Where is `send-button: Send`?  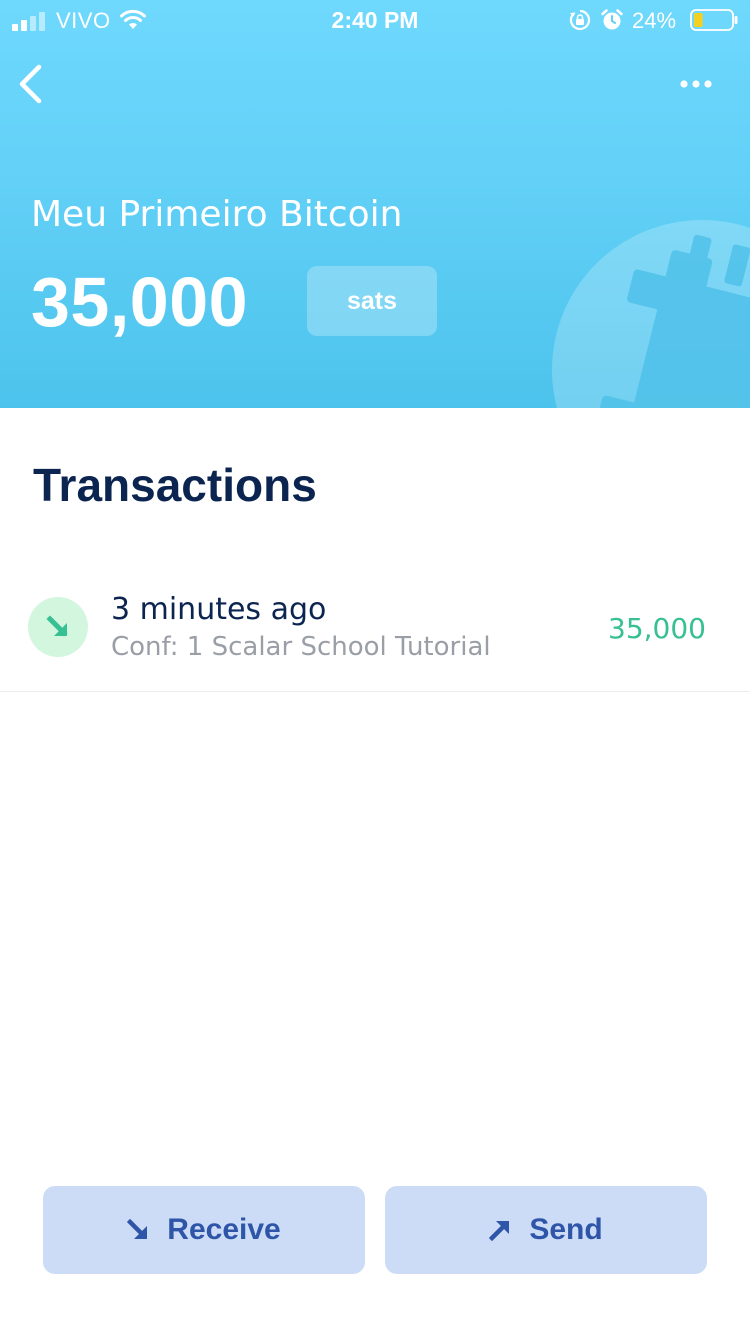
send-button: Send is located at coordinates (546, 1230).